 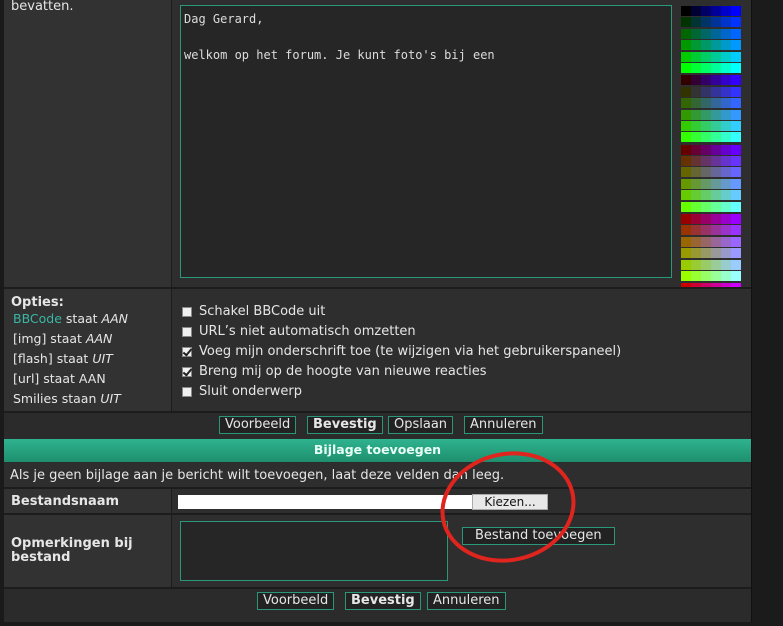 What do you see at coordinates (383, 601) in the screenshot?
I see `submit-button-bottom: Bevestig` at bounding box center [383, 601].